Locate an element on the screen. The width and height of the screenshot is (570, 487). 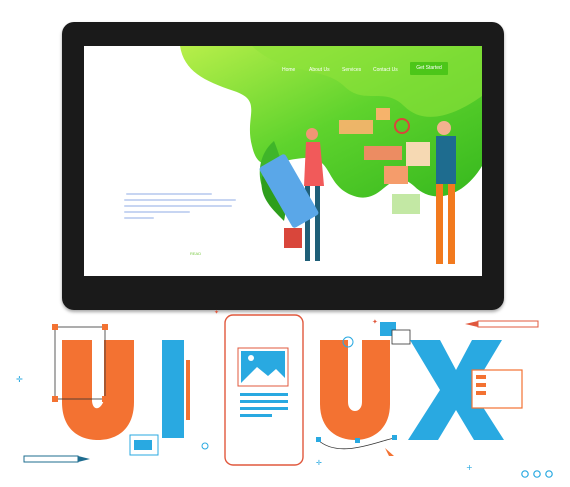
get-started-button: Get Started is located at coordinates (429, 68).